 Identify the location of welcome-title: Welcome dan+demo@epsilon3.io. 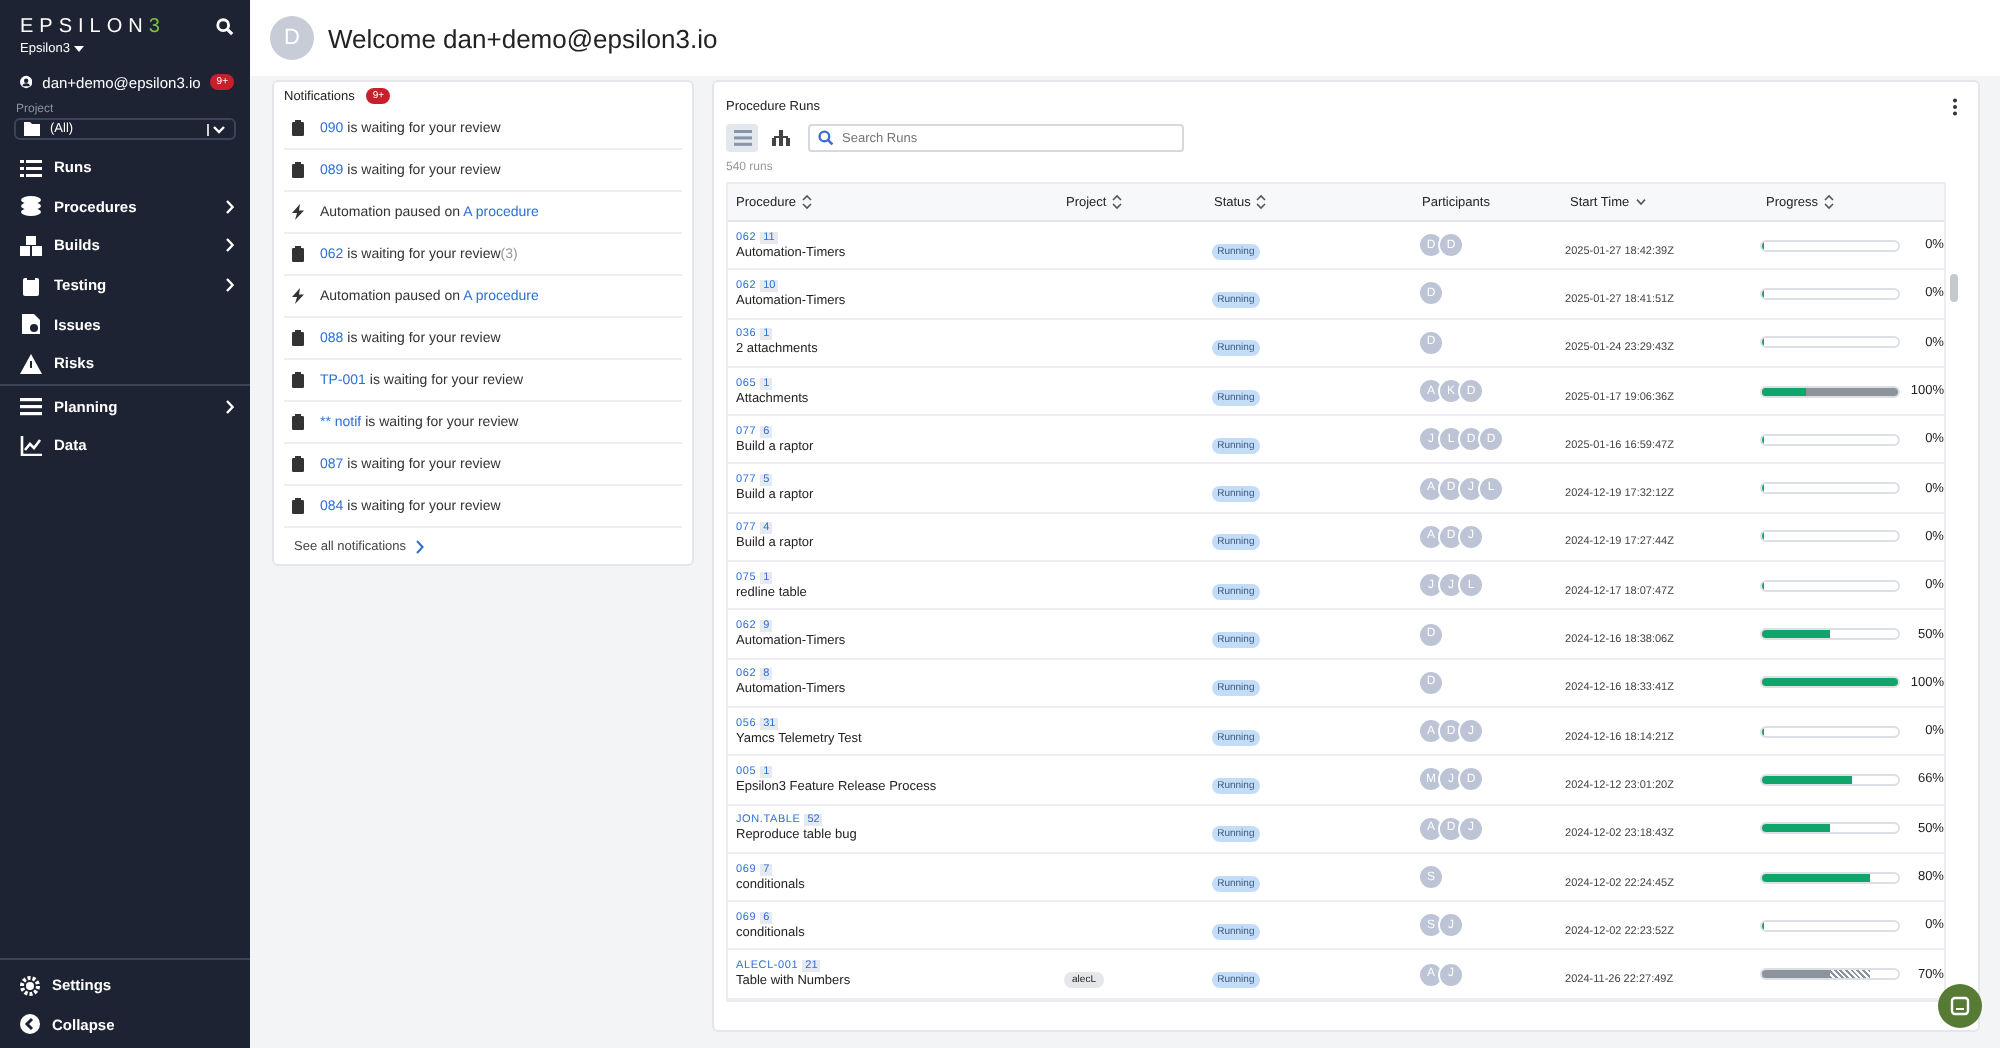
(523, 38).